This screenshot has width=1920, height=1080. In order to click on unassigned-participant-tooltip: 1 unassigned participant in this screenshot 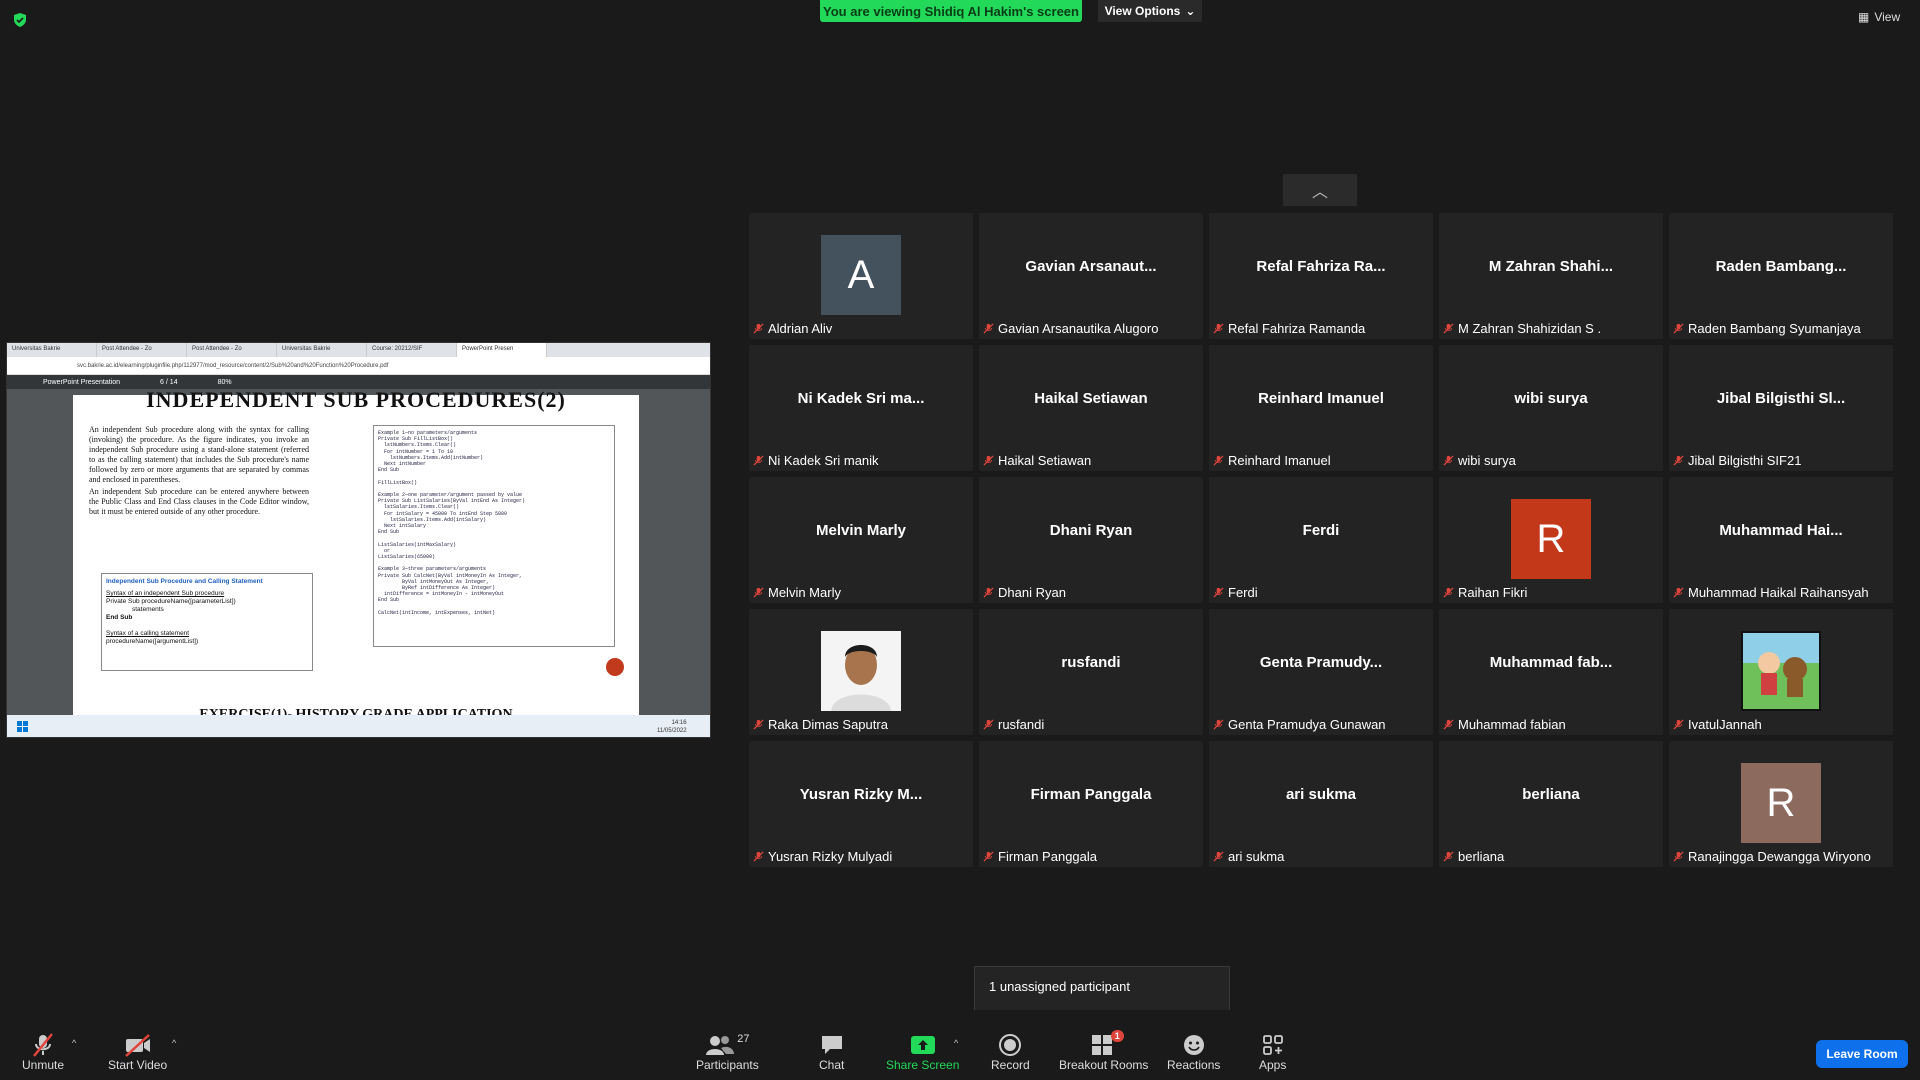, I will do `click(1102, 989)`.